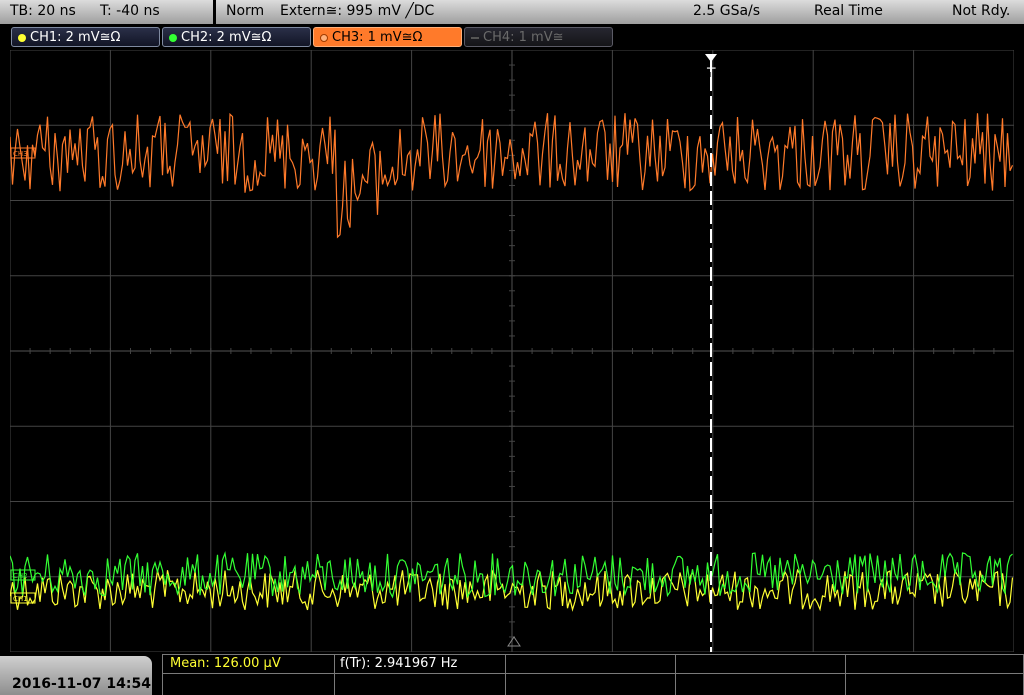 The image size is (1024, 695). Describe the element at coordinates (711, 58) in the screenshot. I see `trigger-arrow-icon` at that location.